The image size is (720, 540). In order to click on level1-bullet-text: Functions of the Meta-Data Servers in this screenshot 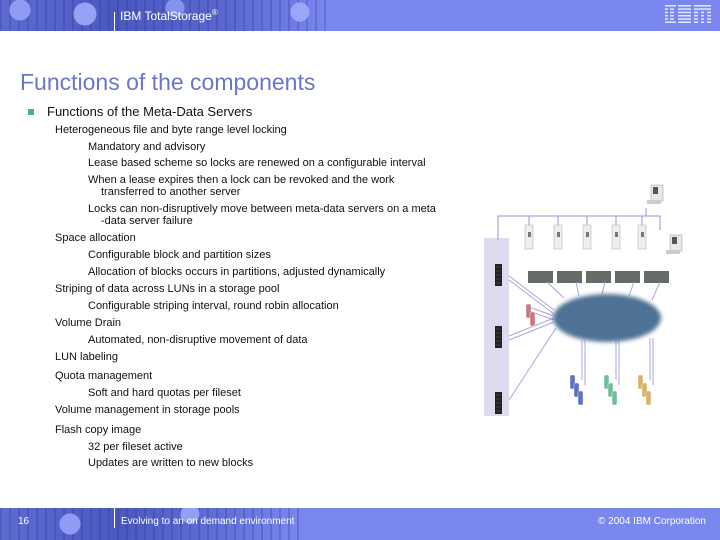, I will do `click(150, 111)`.